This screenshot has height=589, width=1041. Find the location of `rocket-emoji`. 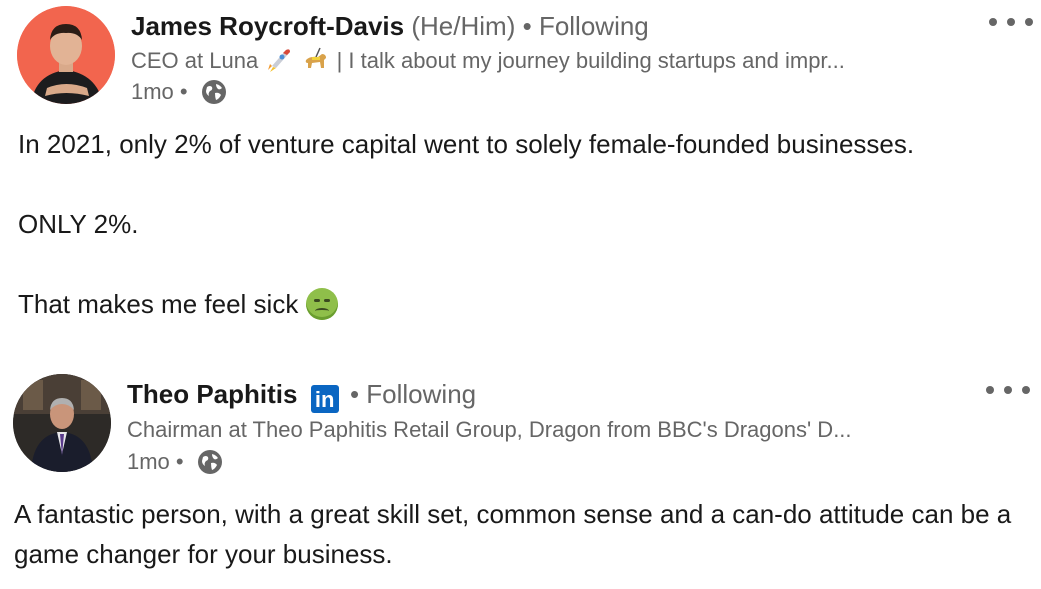

rocket-emoji is located at coordinates (279, 59).